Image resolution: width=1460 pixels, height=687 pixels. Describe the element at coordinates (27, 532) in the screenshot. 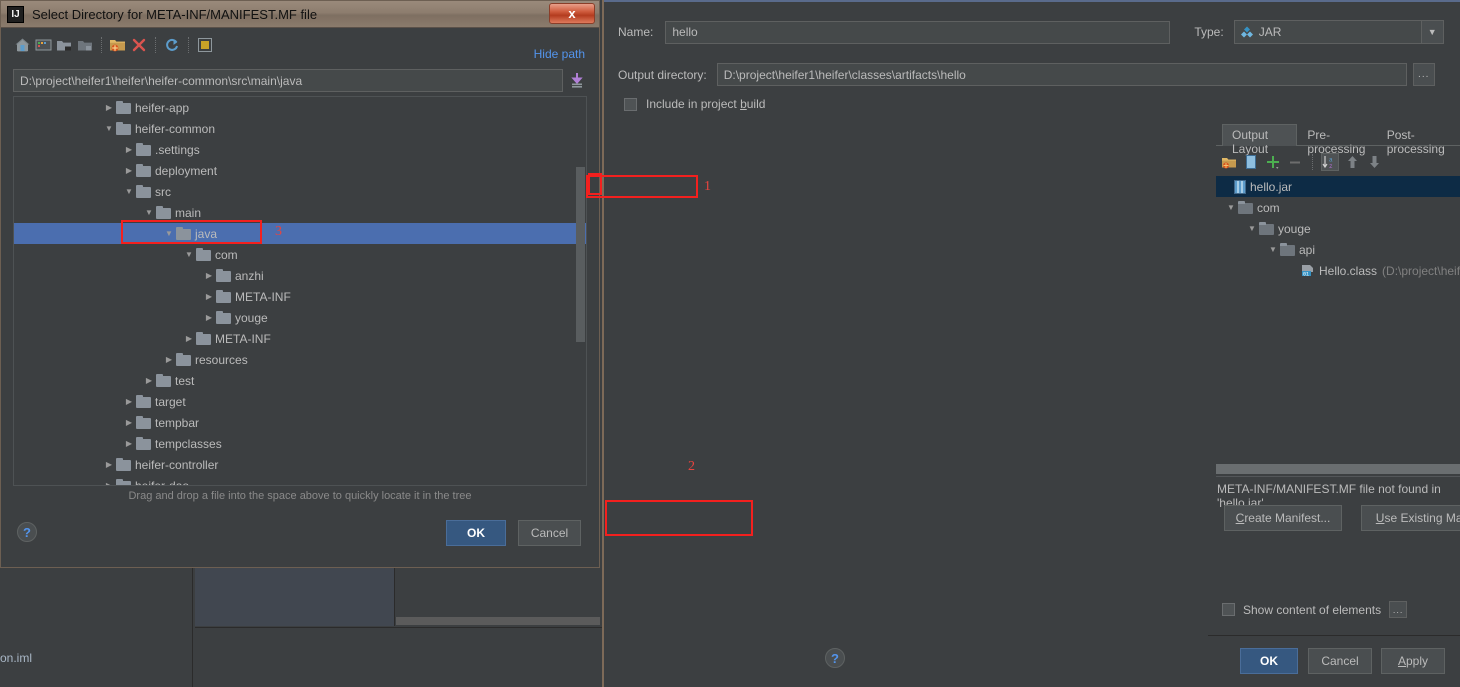

I see `file-chooser-help-button: ?` at that location.